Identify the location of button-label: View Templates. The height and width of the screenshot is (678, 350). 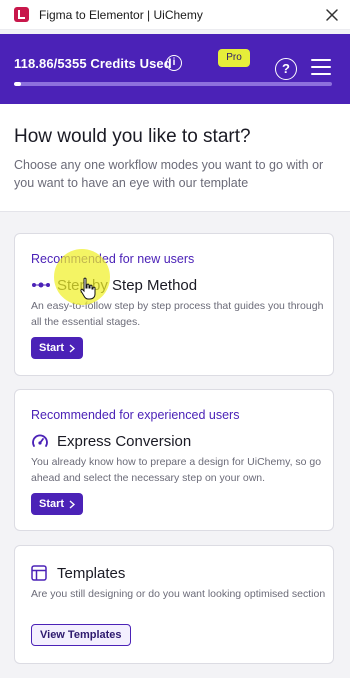
(81, 635).